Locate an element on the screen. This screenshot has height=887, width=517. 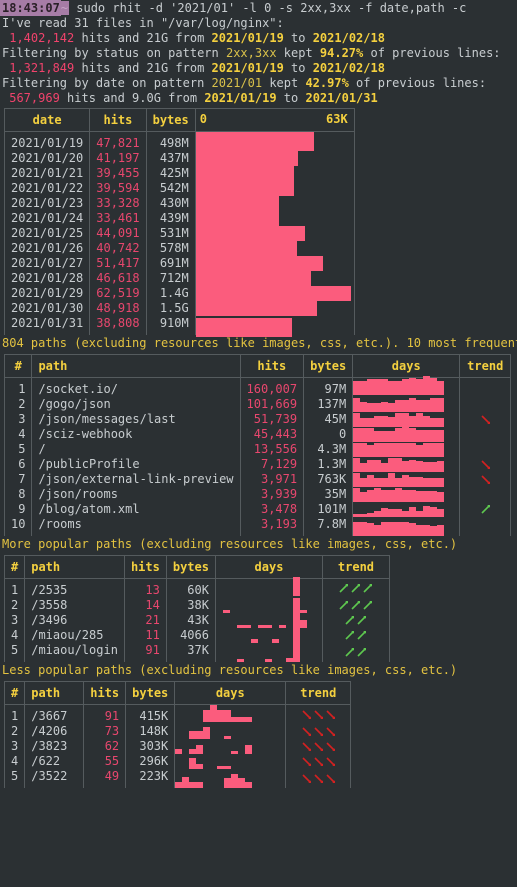
table-row: 8/json/rooms 3,939 35M is located at coordinates (257, 494).